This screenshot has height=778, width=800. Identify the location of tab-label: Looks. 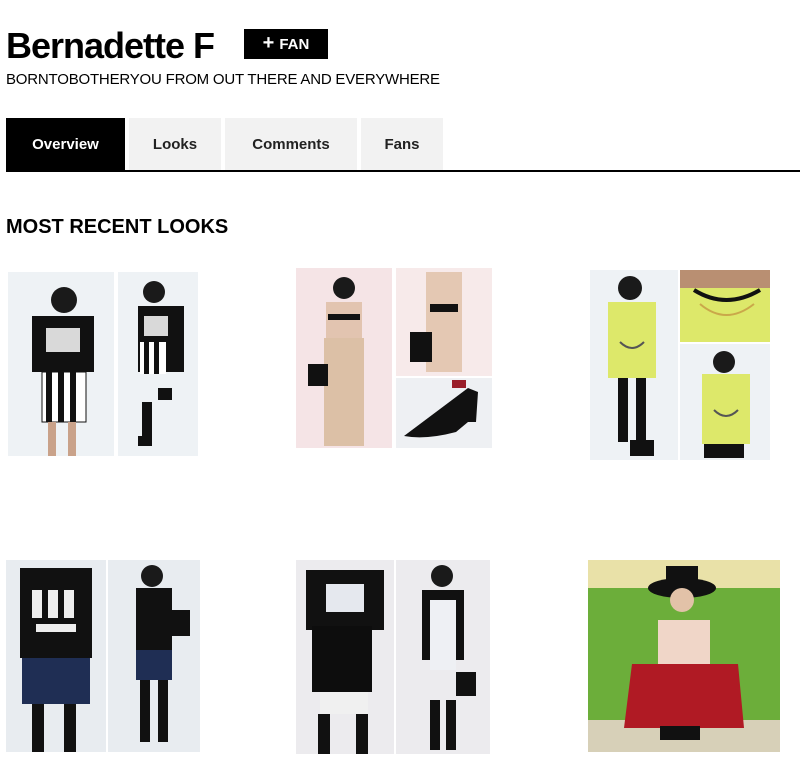
(175, 144).